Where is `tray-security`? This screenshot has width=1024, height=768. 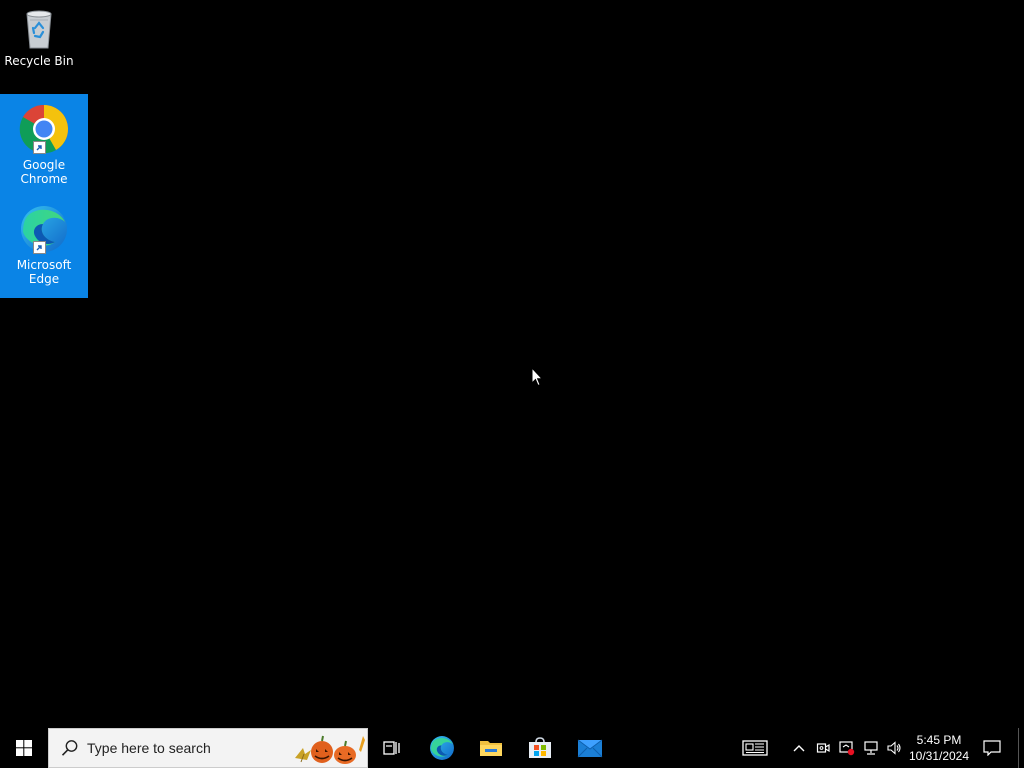
tray-security is located at coordinates (847, 748).